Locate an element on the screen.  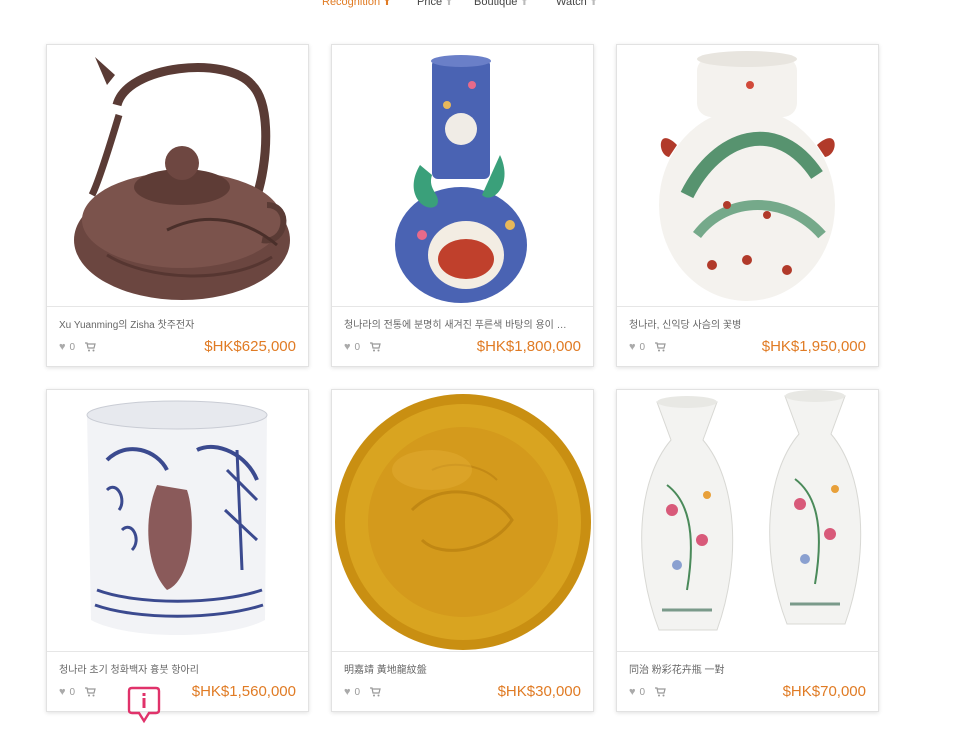
sort-watch: Watch ⬆ is located at coordinates (576, 4).